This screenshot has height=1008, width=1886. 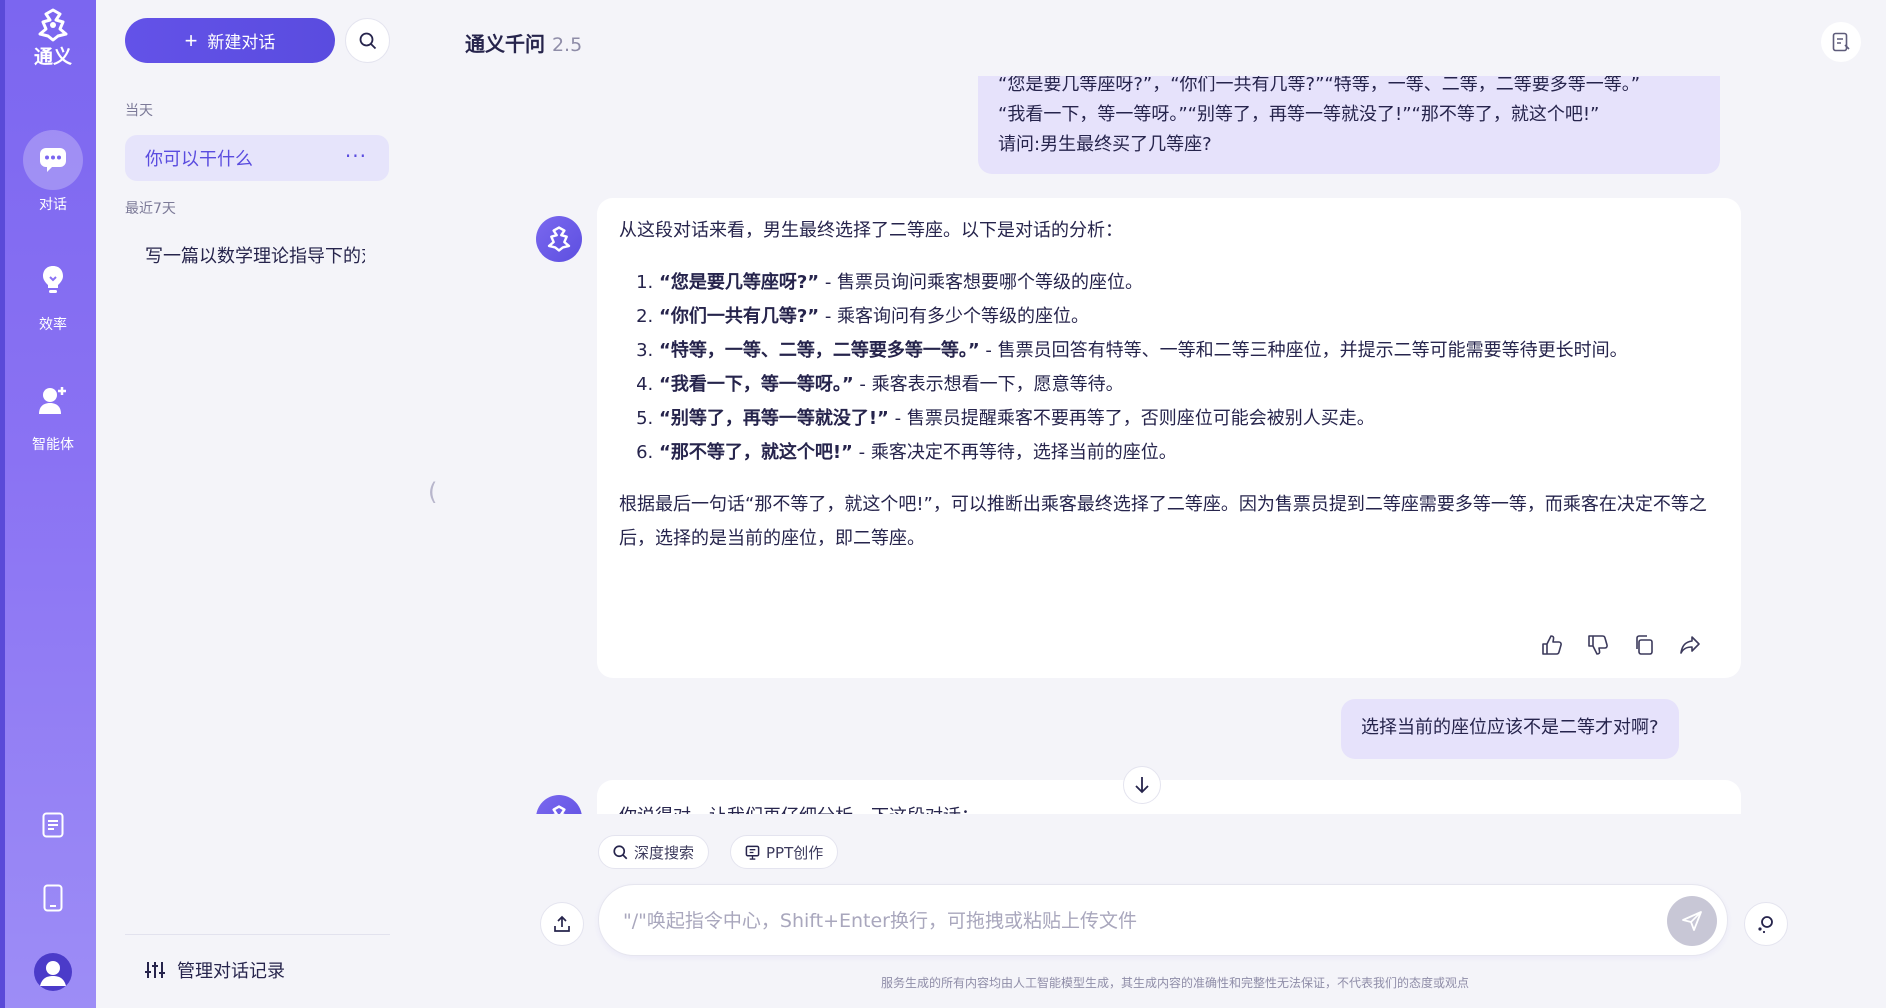 What do you see at coordinates (257, 958) in the screenshot?
I see `manage-history-button: 管理对话记录` at bounding box center [257, 958].